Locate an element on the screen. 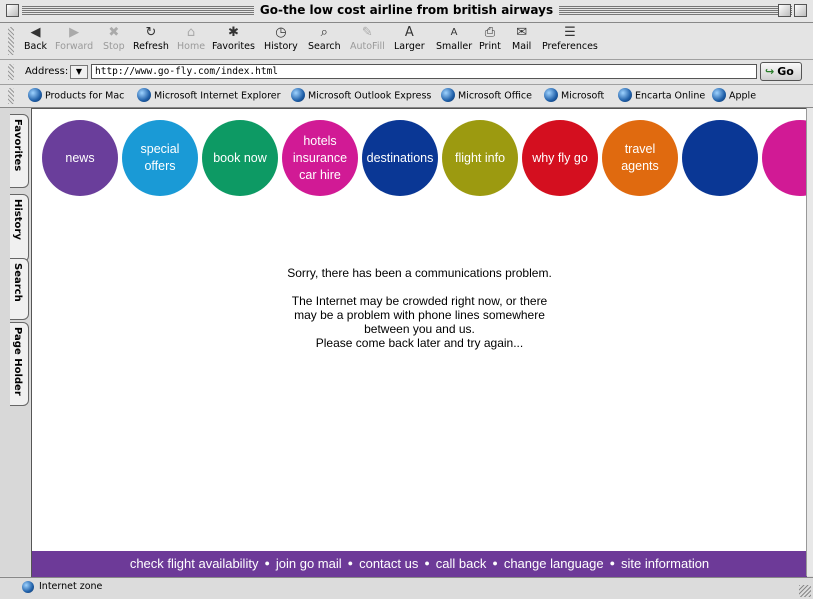  explorer-side-tabs: Favorites History Search Page Holder is located at coordinates (15, 342).